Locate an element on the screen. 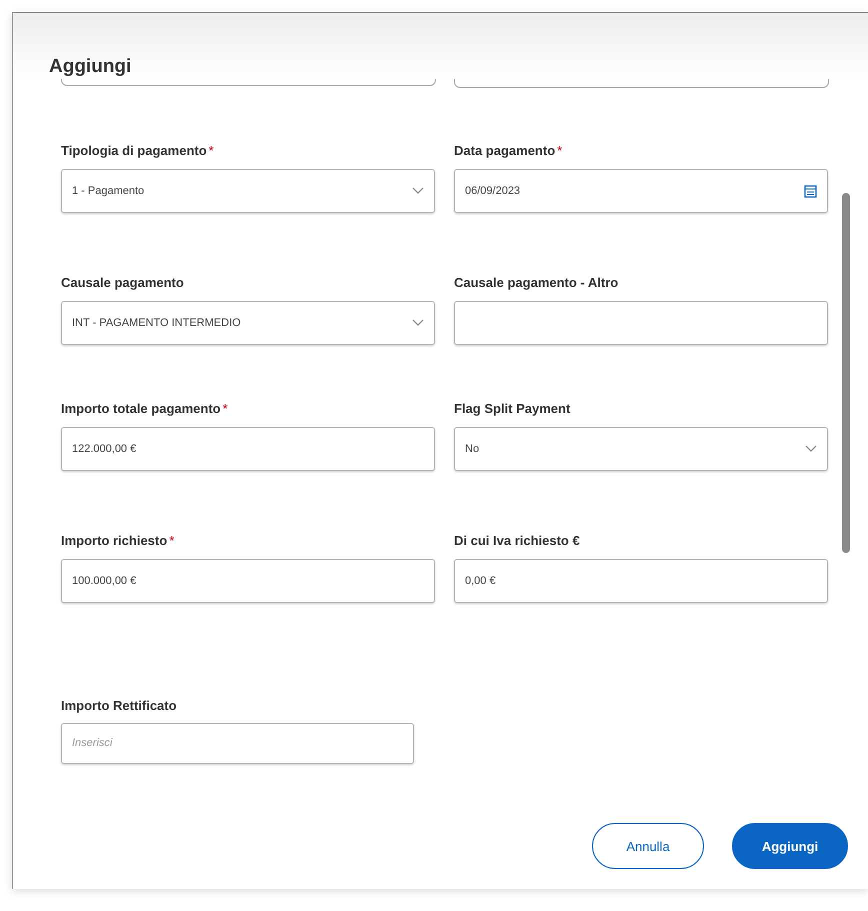 The image size is (868, 911). cancel-button: Annulla is located at coordinates (648, 846).